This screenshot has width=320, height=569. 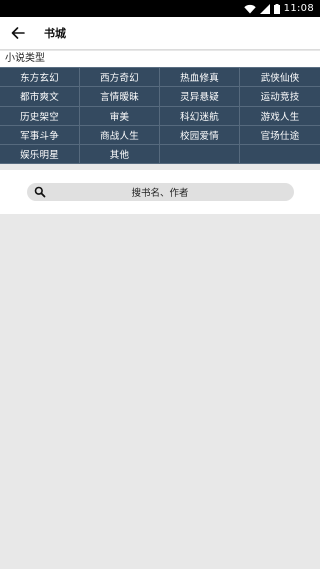 What do you see at coordinates (40, 97) in the screenshot?
I see `category-item: 都市爽文` at bounding box center [40, 97].